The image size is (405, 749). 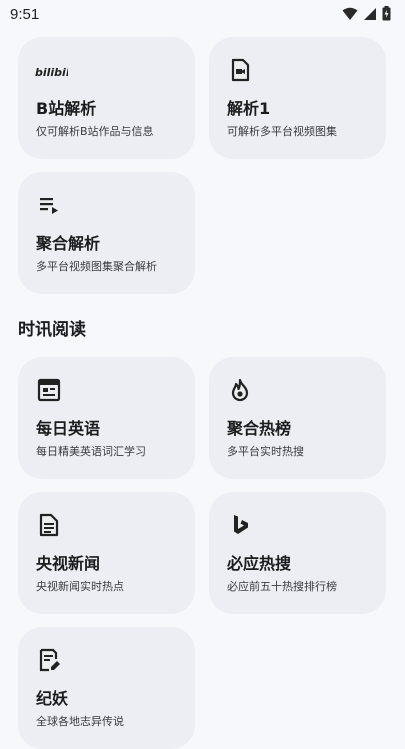 I want to click on card-bing-hot: 必应热搜 必应前五十热搜排行榜, so click(x=297, y=553).